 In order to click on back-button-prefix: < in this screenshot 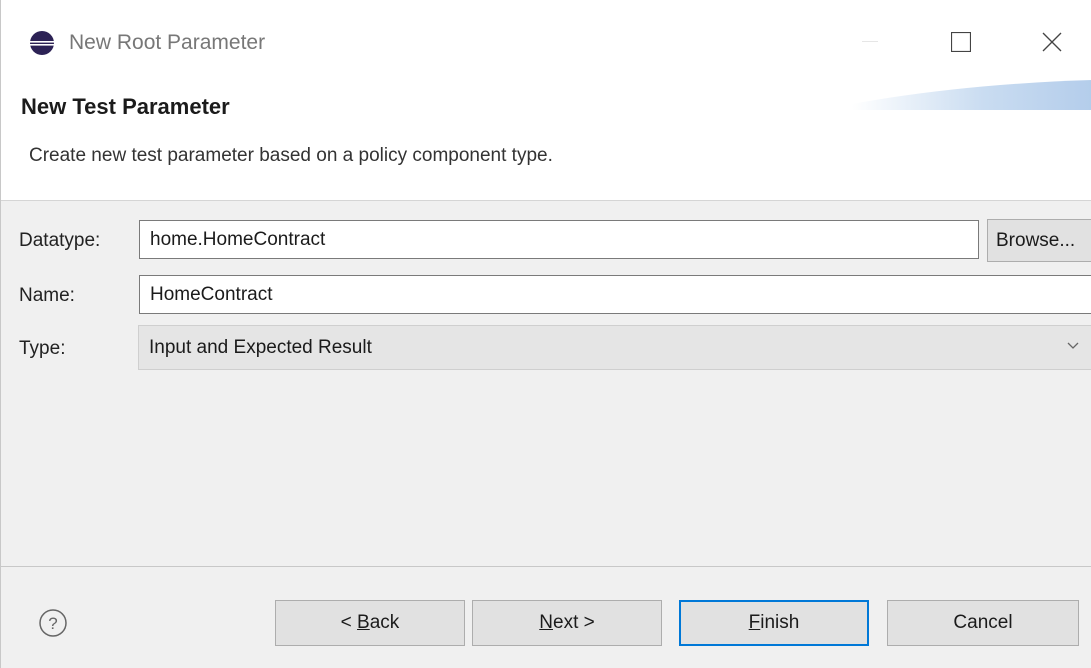, I will do `click(349, 622)`.